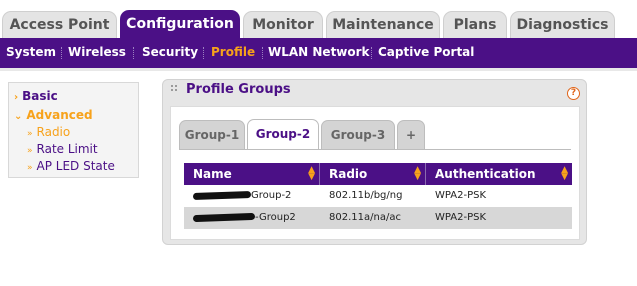  Describe the element at coordinates (475, 24) in the screenshot. I see `tab-plans: Plans` at that location.